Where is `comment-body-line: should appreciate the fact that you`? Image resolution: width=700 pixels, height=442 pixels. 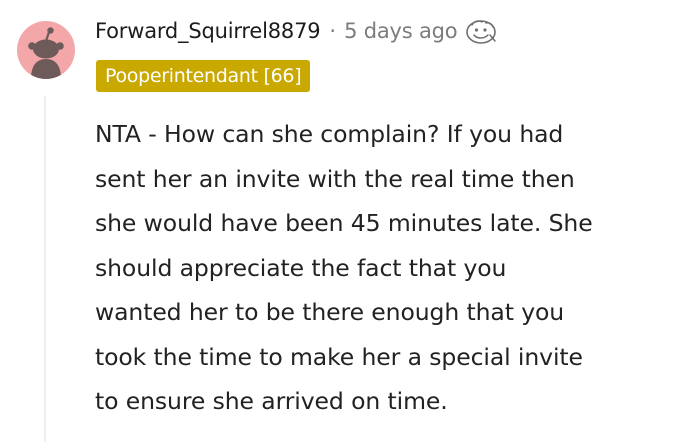 comment-body-line: should appreciate the fact that you is located at coordinates (301, 267).